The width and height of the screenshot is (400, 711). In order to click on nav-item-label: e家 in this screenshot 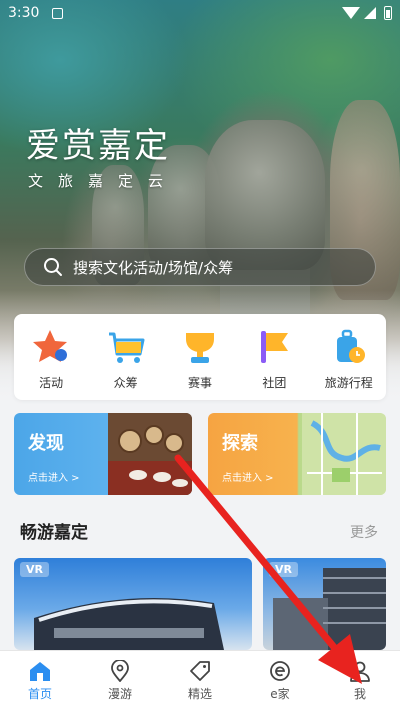, I will do `click(280, 694)`.